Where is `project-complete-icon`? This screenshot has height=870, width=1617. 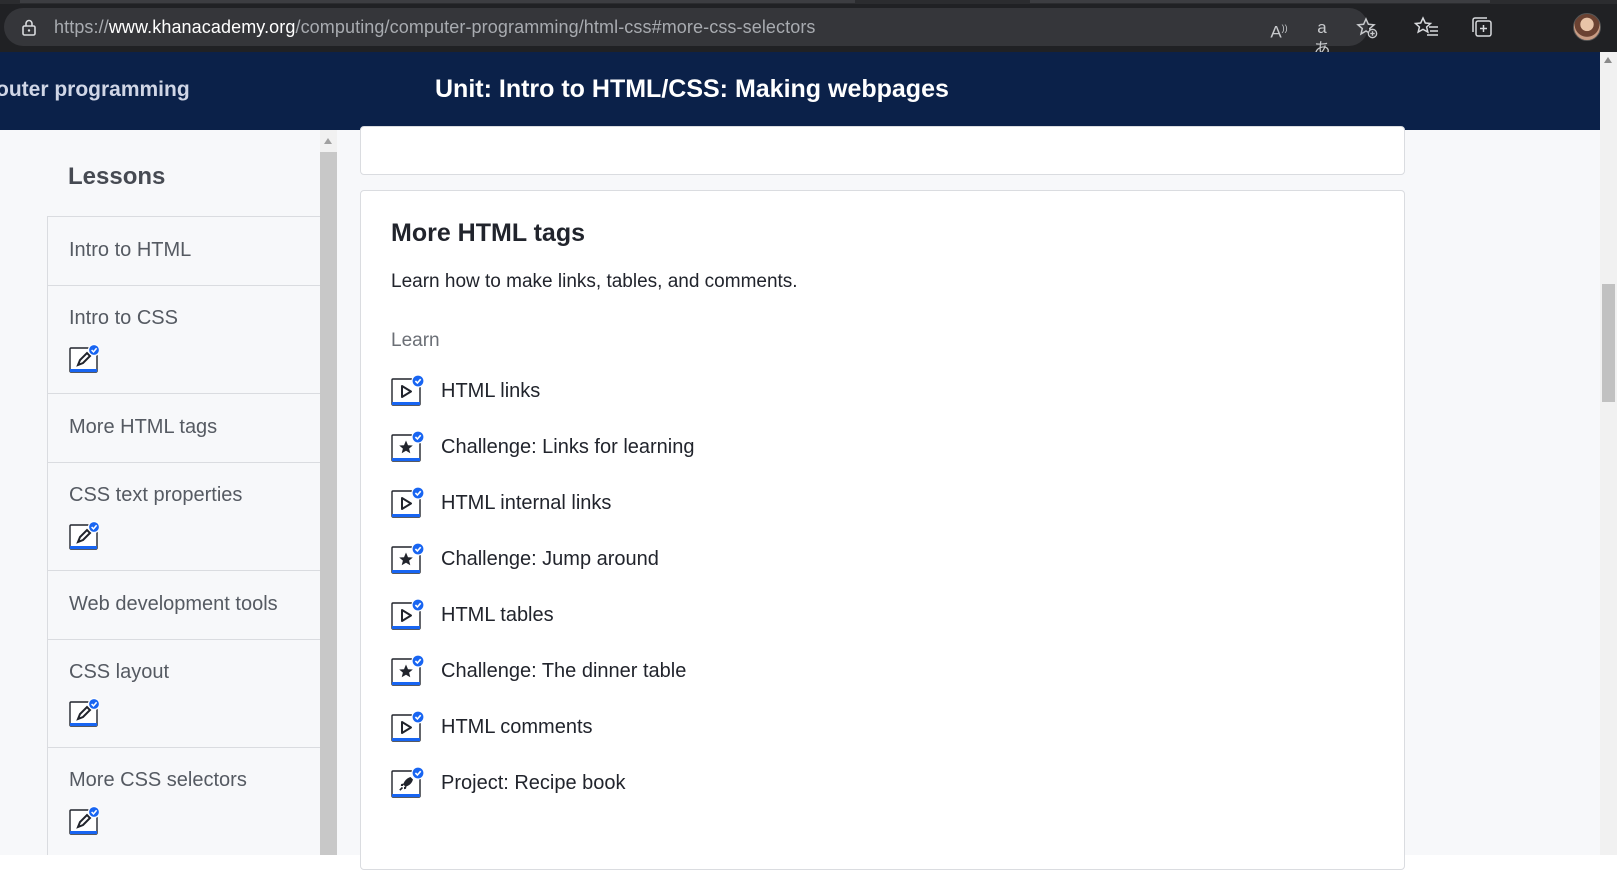
project-complete-icon is located at coordinates (408, 782).